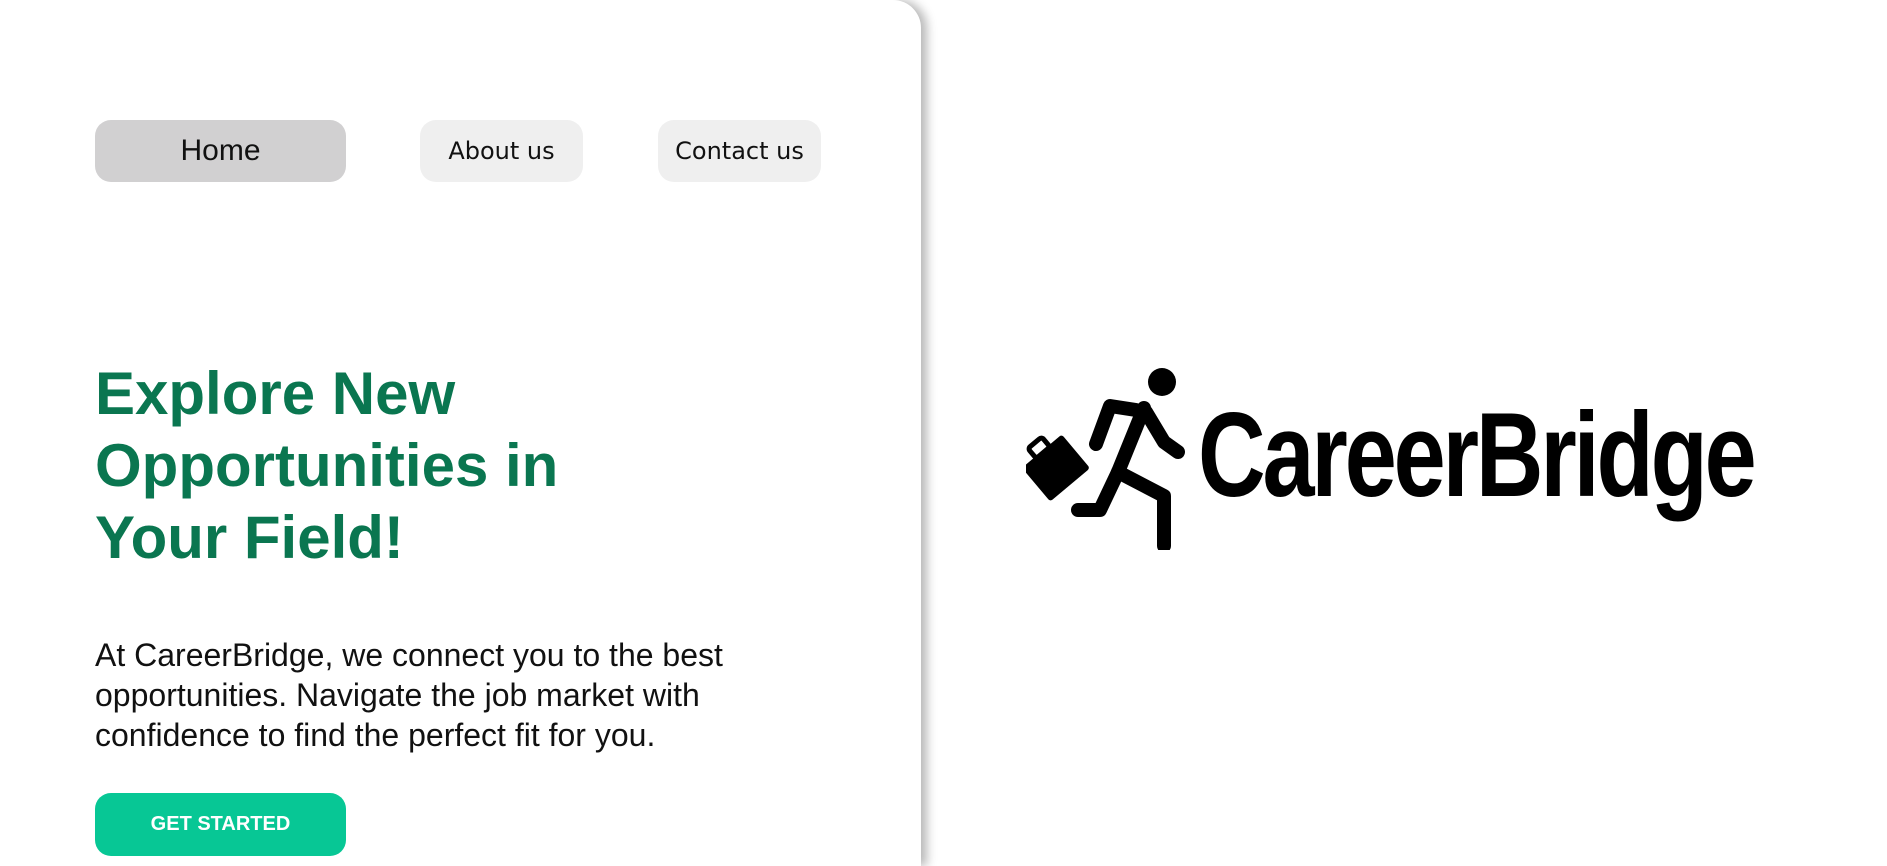 The height and width of the screenshot is (866, 1887). I want to click on running-person-with-briefcase-icon, so click(1105, 459).